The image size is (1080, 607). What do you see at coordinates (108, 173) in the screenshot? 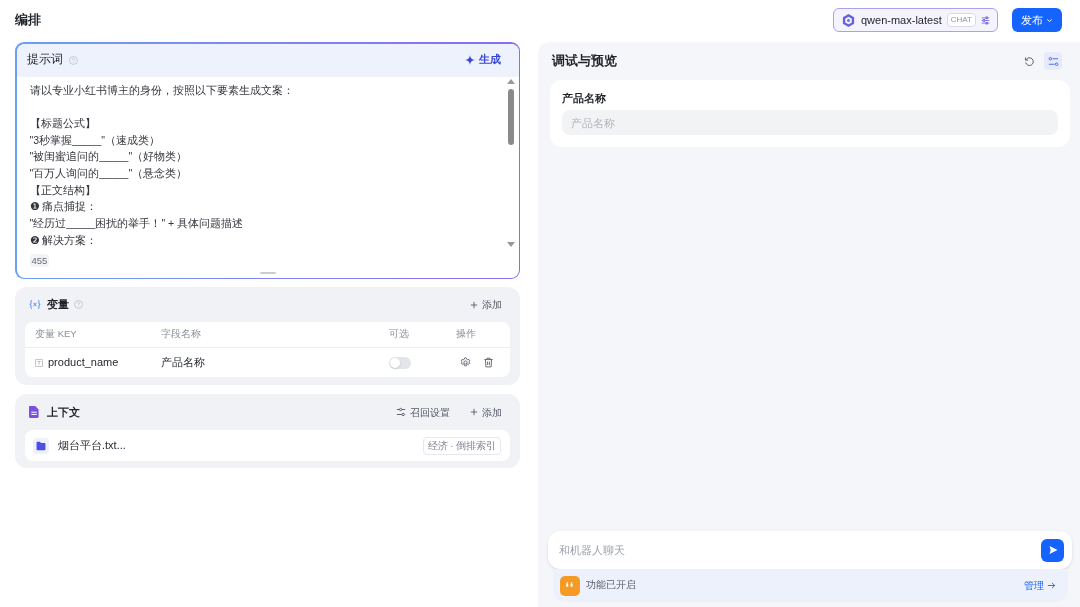
I see `prompt-line: "百万人询问的_____"（悬念类）` at bounding box center [108, 173].